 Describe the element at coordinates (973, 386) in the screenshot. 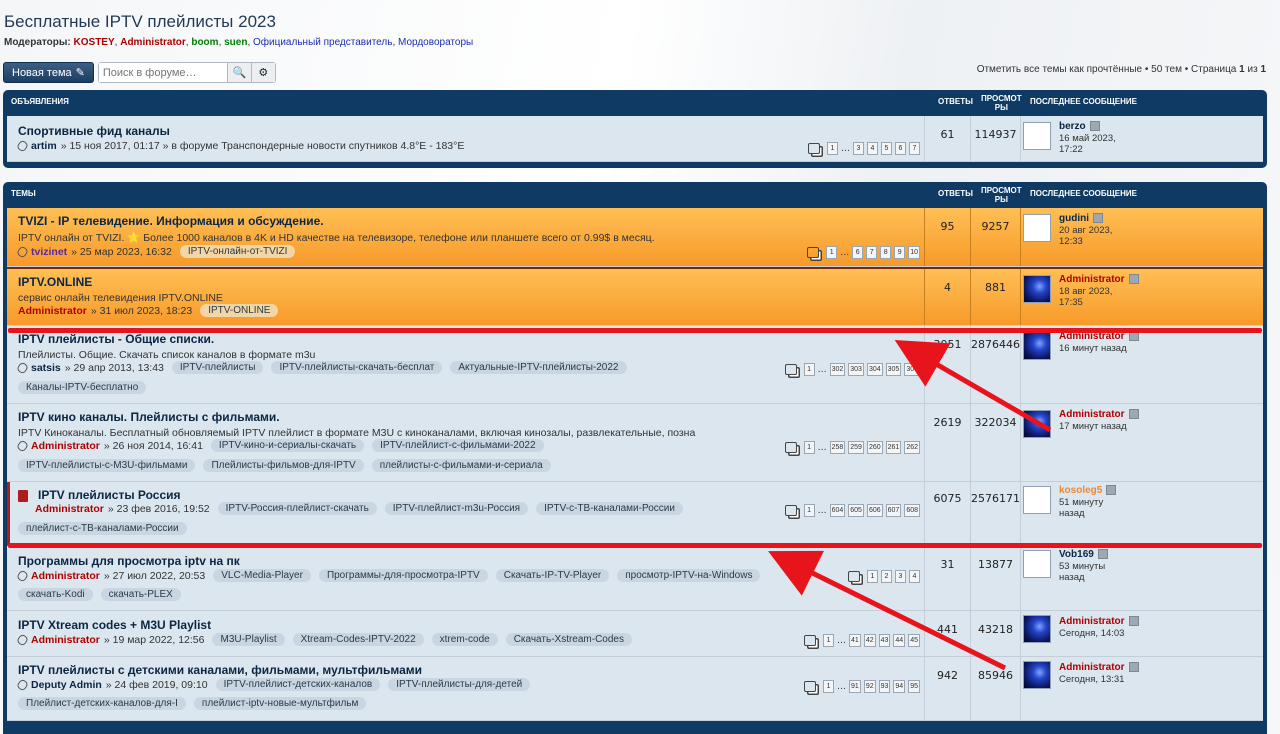

I see `arrow-to-general-playlists` at that location.